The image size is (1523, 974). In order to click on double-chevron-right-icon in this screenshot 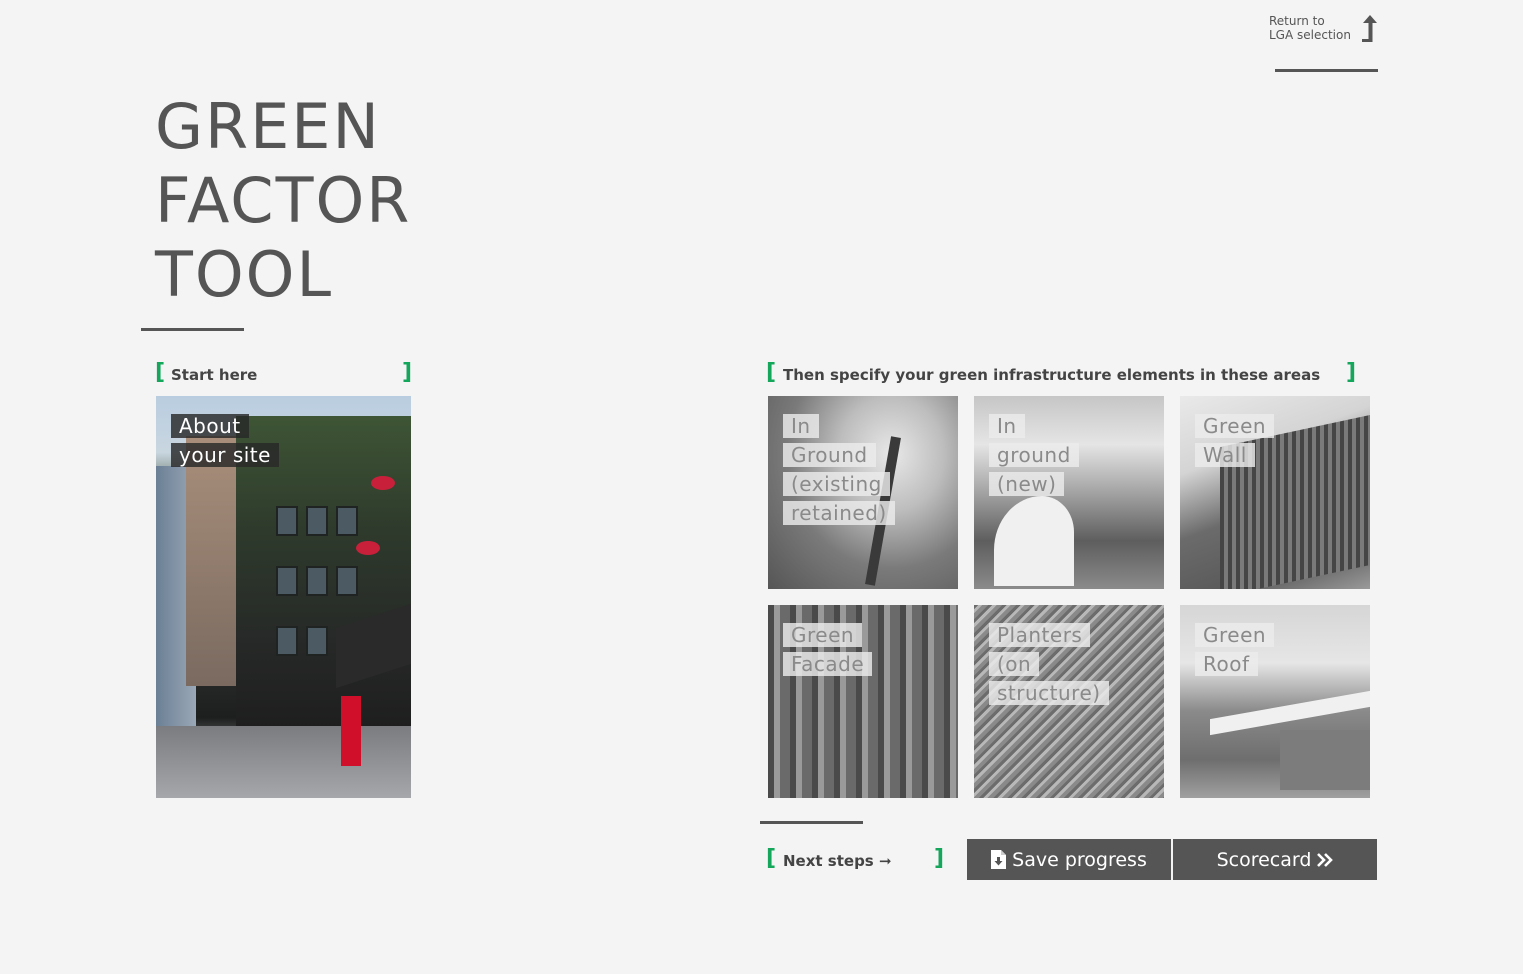, I will do `click(1325, 859)`.